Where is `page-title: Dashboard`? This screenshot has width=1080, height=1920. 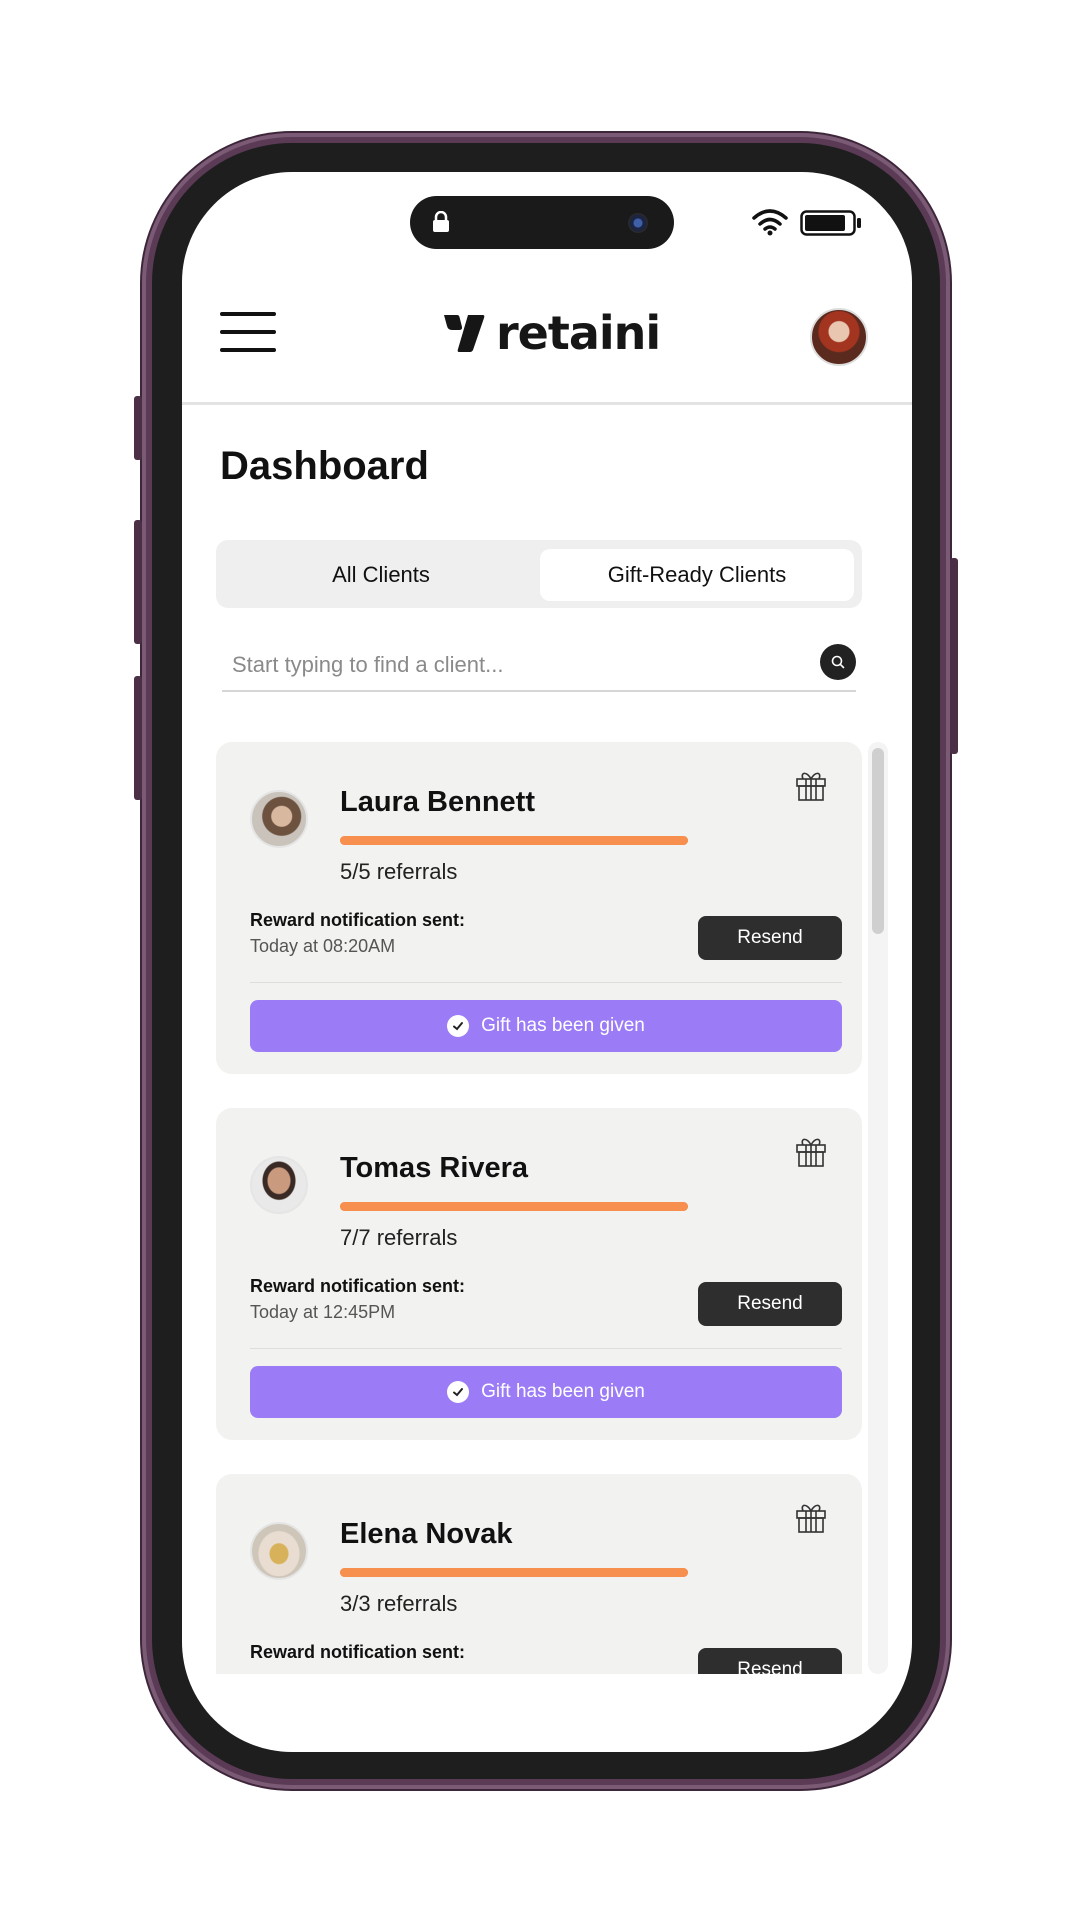
page-title: Dashboard is located at coordinates (324, 466).